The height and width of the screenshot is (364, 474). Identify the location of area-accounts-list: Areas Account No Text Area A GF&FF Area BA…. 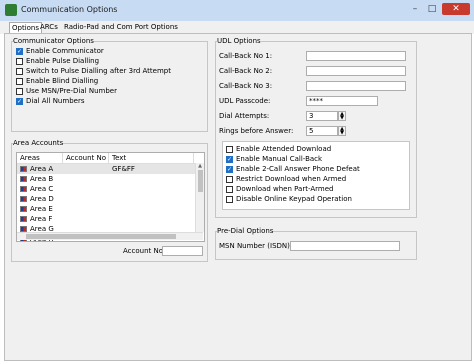
(110, 197).